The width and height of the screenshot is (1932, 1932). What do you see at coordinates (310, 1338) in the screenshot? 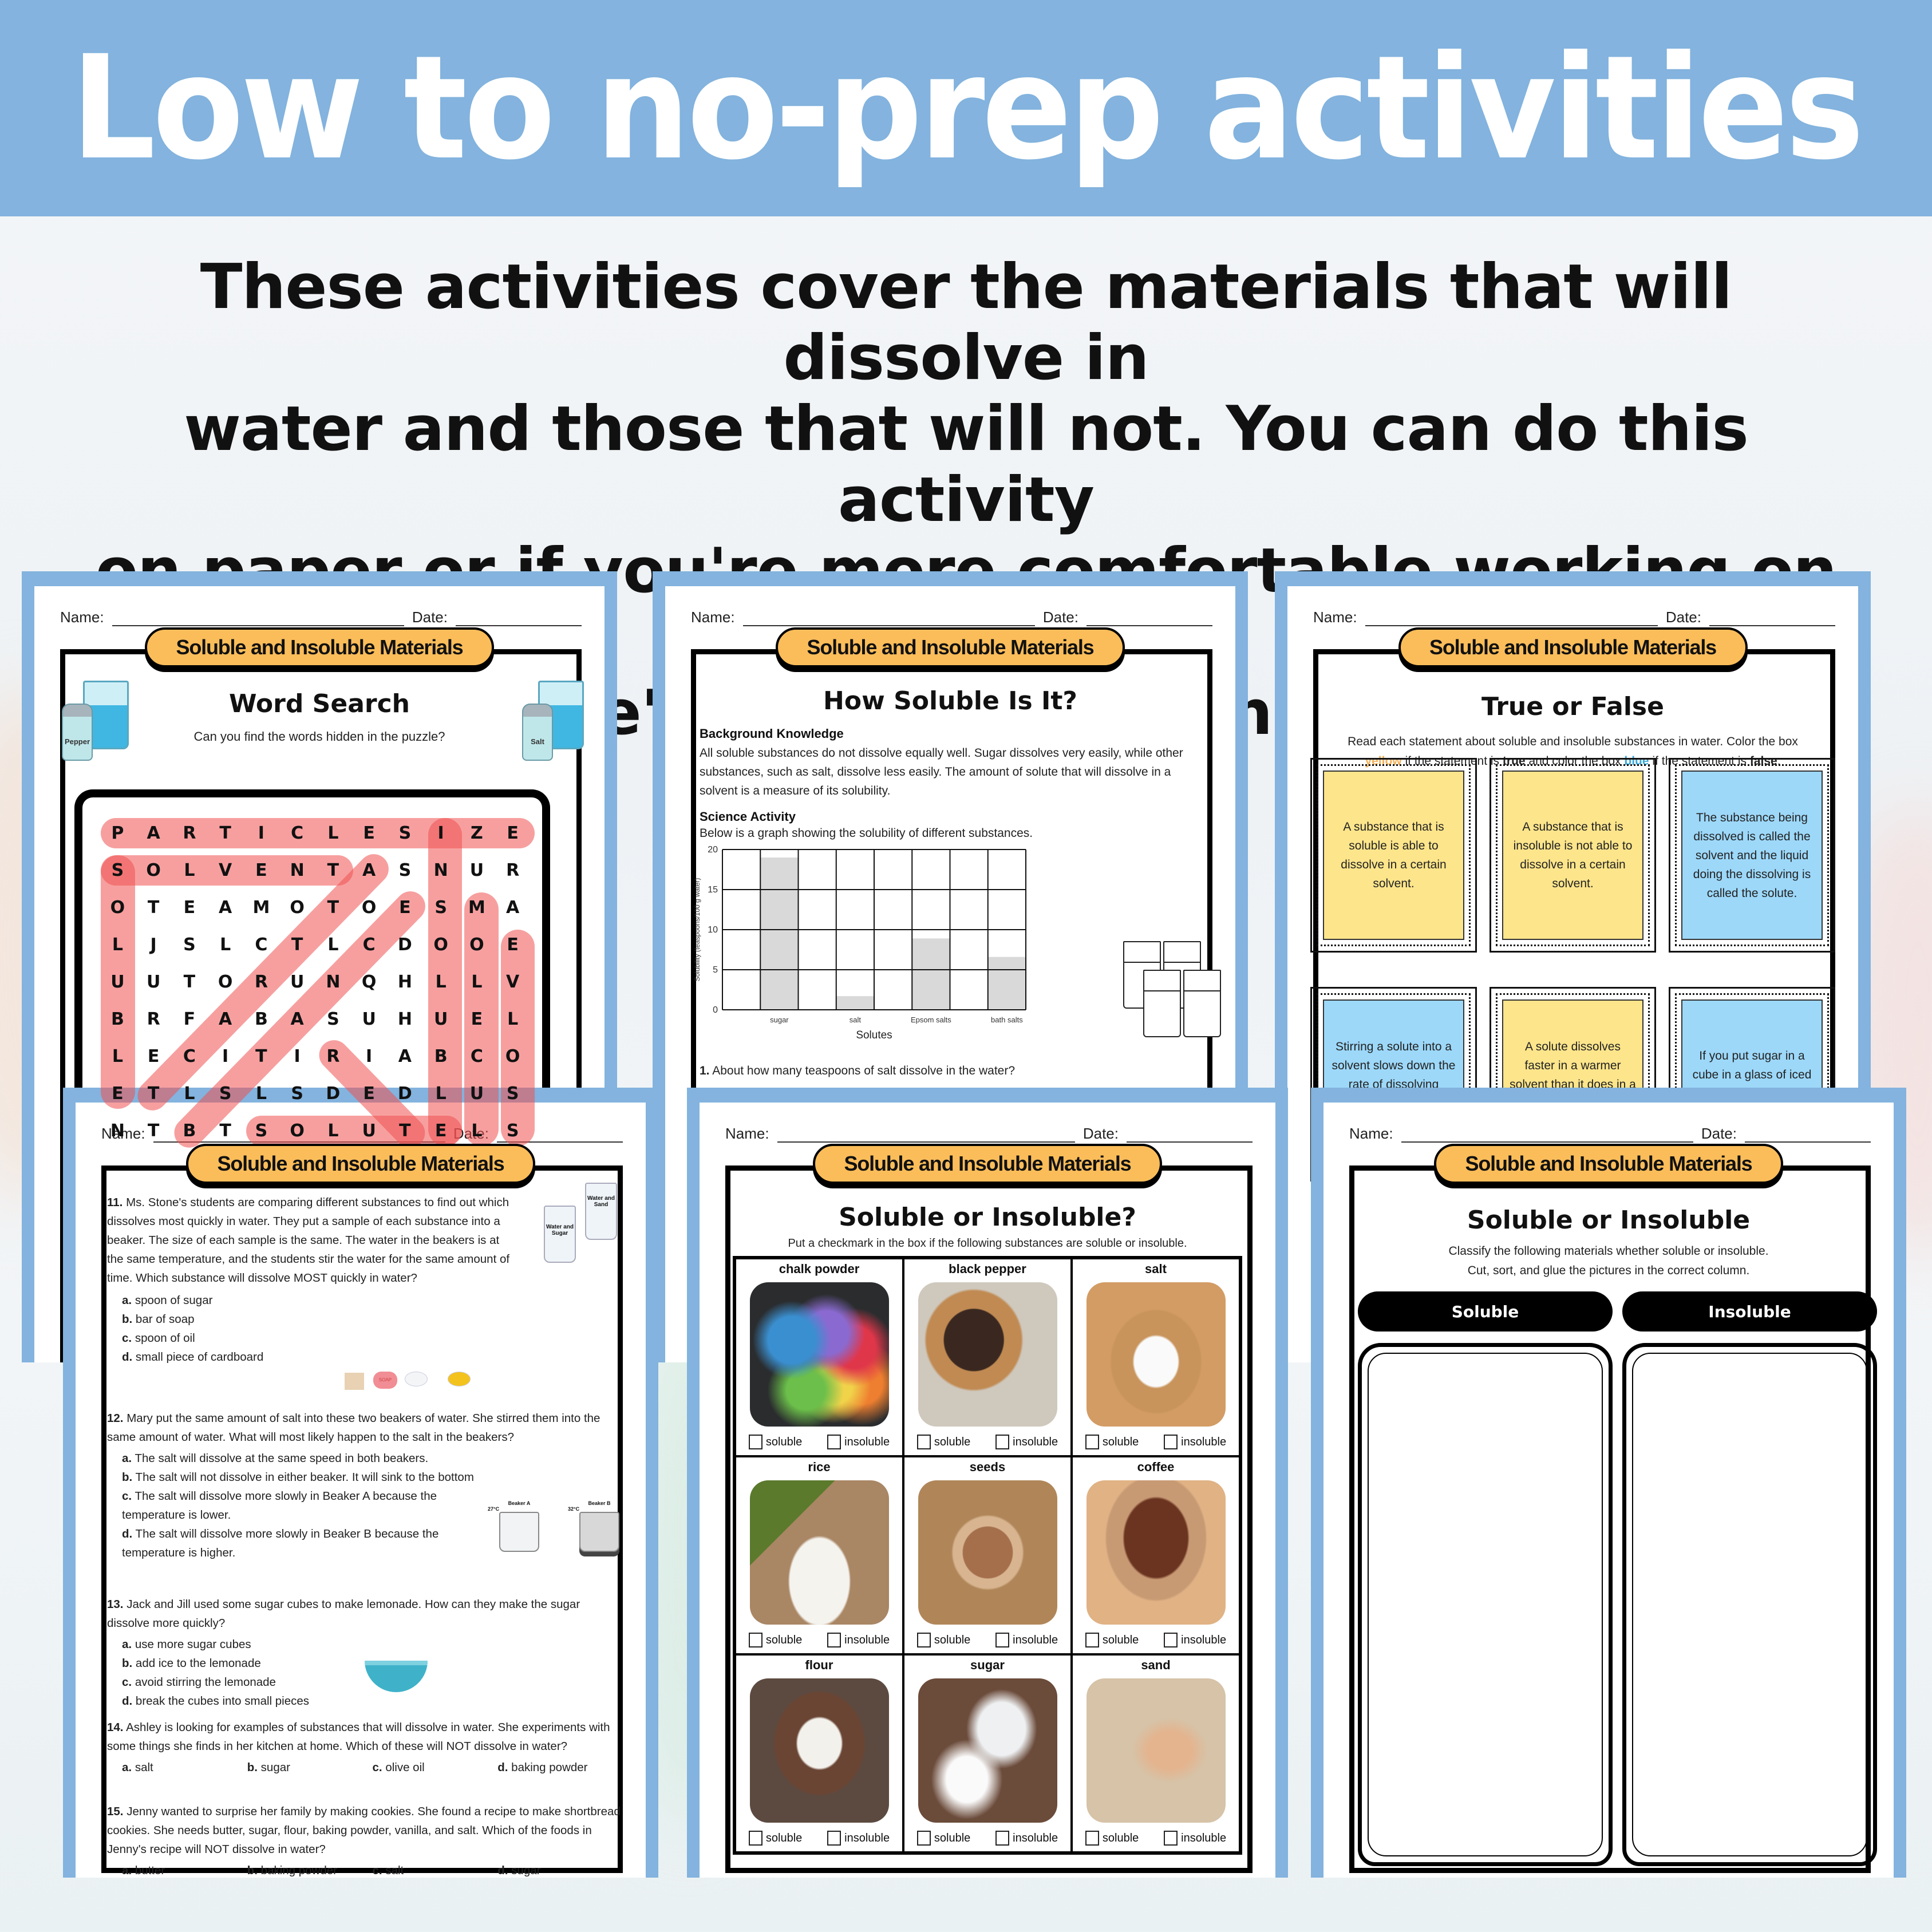
I see `option: c. spoon of oil` at bounding box center [310, 1338].